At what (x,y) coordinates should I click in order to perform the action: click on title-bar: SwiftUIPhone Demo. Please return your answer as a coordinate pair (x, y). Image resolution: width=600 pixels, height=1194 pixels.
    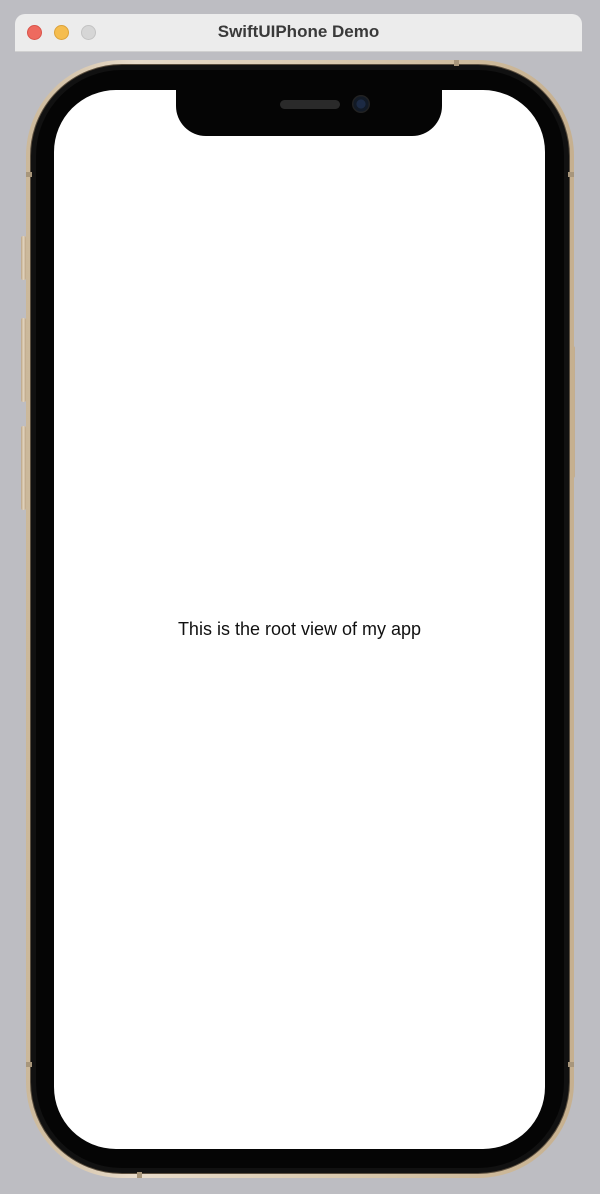
    Looking at the image, I should click on (298, 33).